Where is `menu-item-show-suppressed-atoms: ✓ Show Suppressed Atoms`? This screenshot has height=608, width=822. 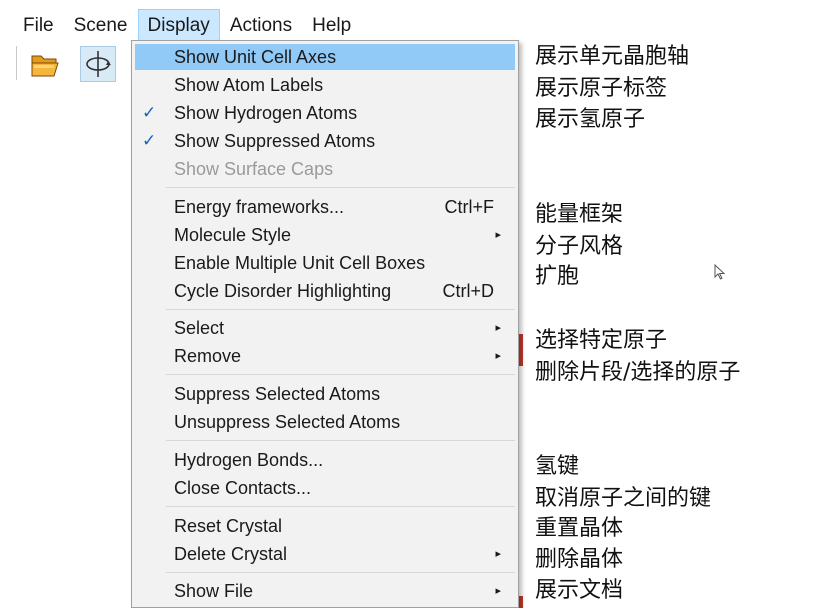
menu-item-show-suppressed-atoms: ✓ Show Suppressed Atoms is located at coordinates (325, 141).